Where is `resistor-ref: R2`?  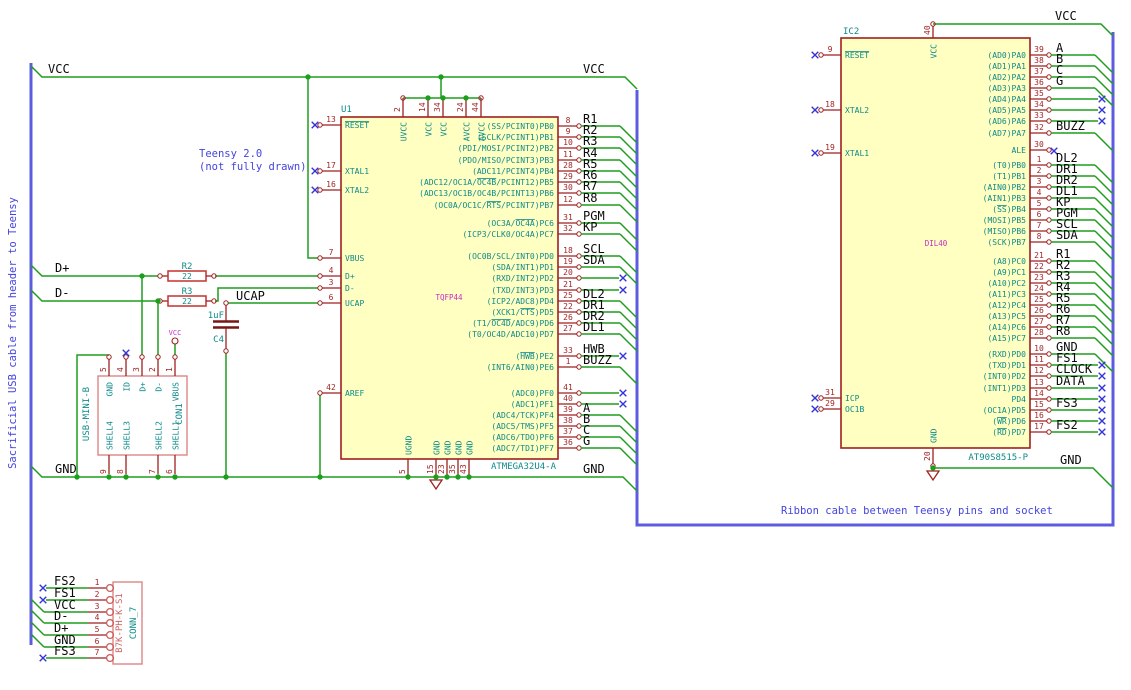
resistor-ref: R2 is located at coordinates (187, 267).